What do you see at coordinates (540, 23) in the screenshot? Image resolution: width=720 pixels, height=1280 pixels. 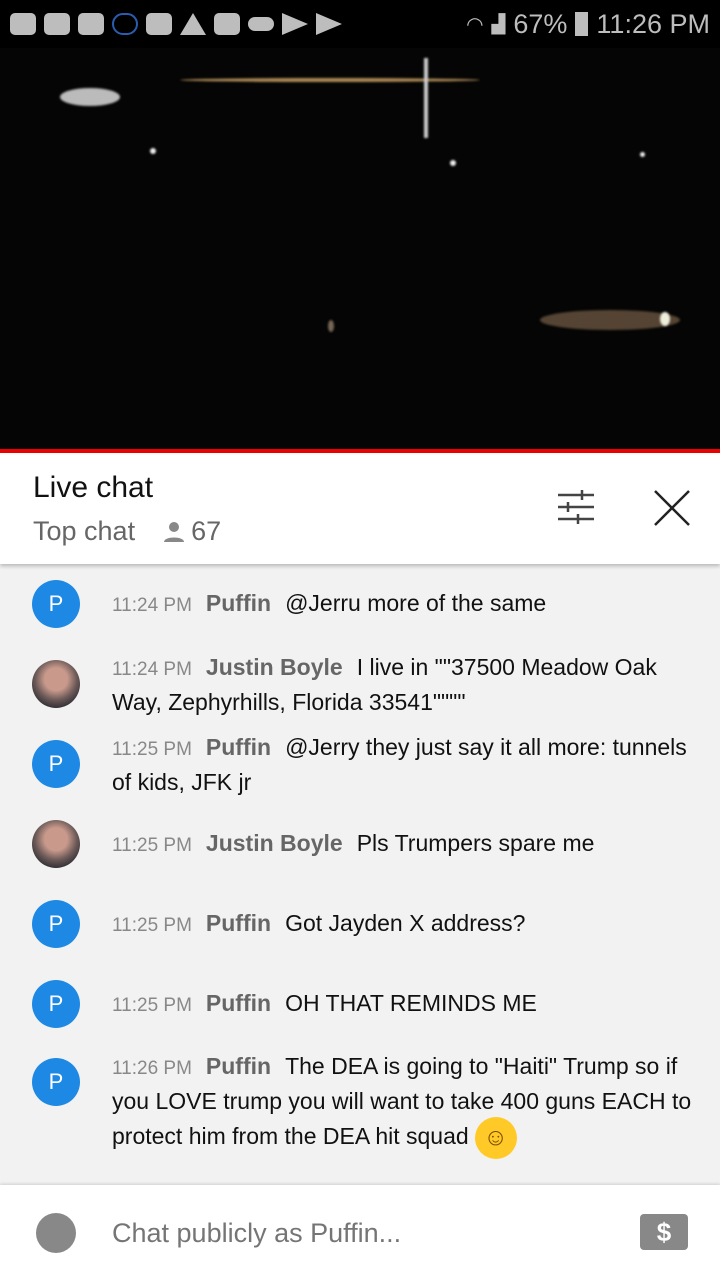 I see `battery-percent: 67%` at bounding box center [540, 23].